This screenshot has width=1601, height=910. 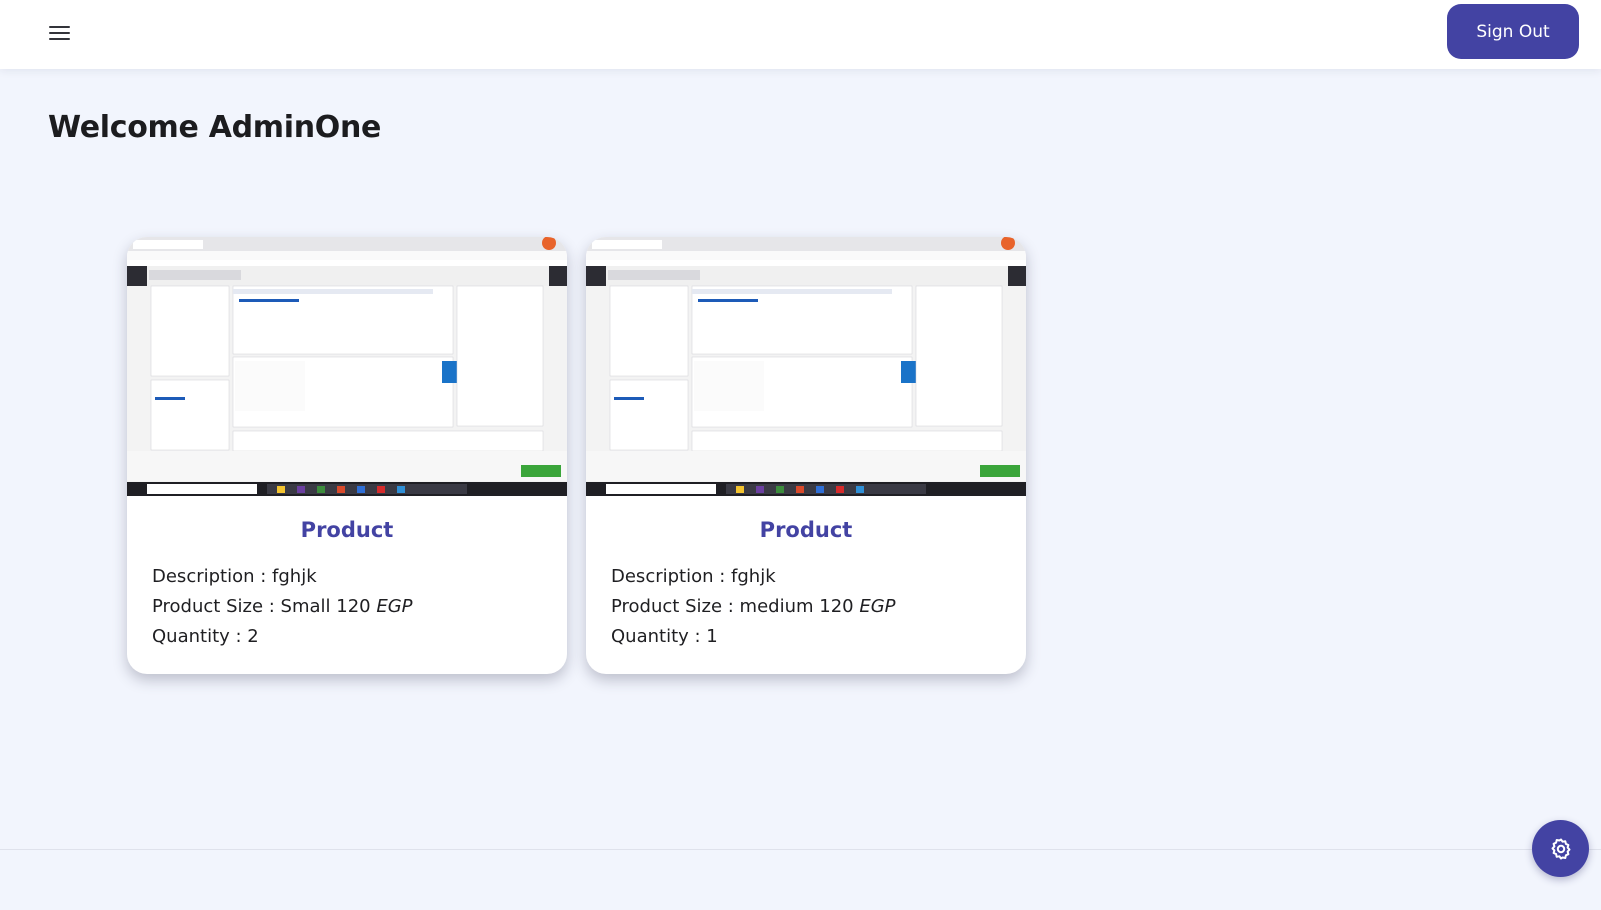 What do you see at coordinates (712, 636) in the screenshot?
I see `quantity-value: 1` at bounding box center [712, 636].